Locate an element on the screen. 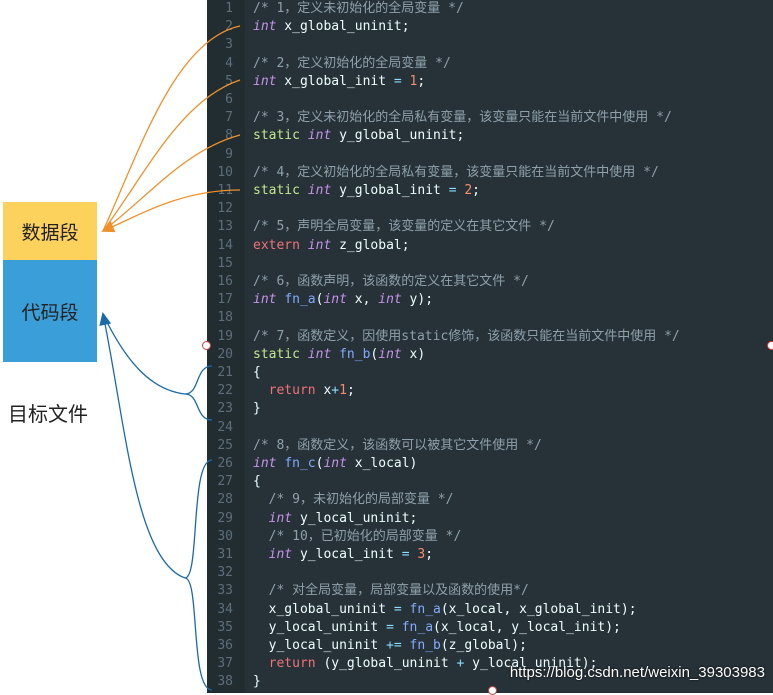 The width and height of the screenshot is (773, 695). code-arrow-lower is located at coordinates (142, 445).